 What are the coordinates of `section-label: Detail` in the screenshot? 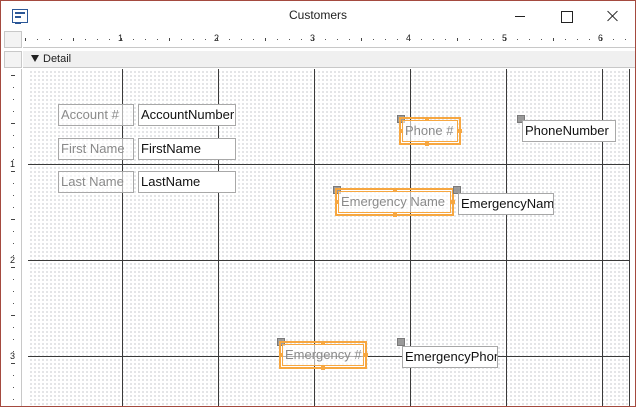 It's located at (57, 59).